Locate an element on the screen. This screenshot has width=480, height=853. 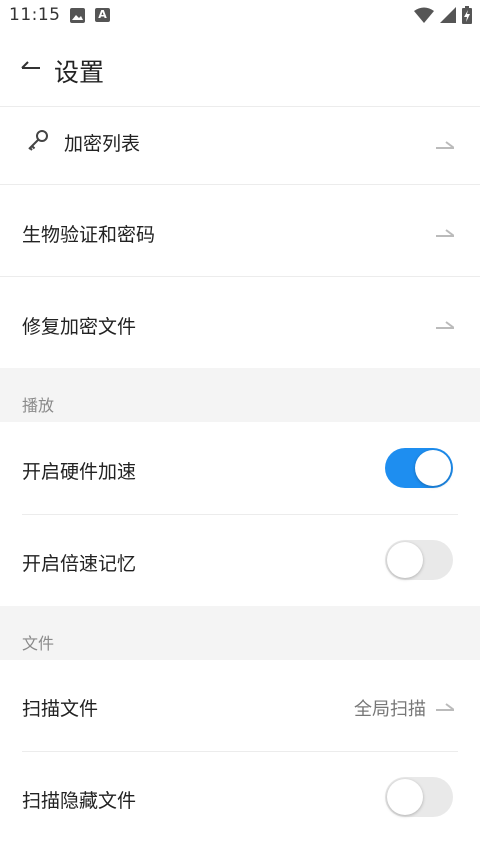
speed-memory-label: 开启倍速记忆 is located at coordinates (79, 564).